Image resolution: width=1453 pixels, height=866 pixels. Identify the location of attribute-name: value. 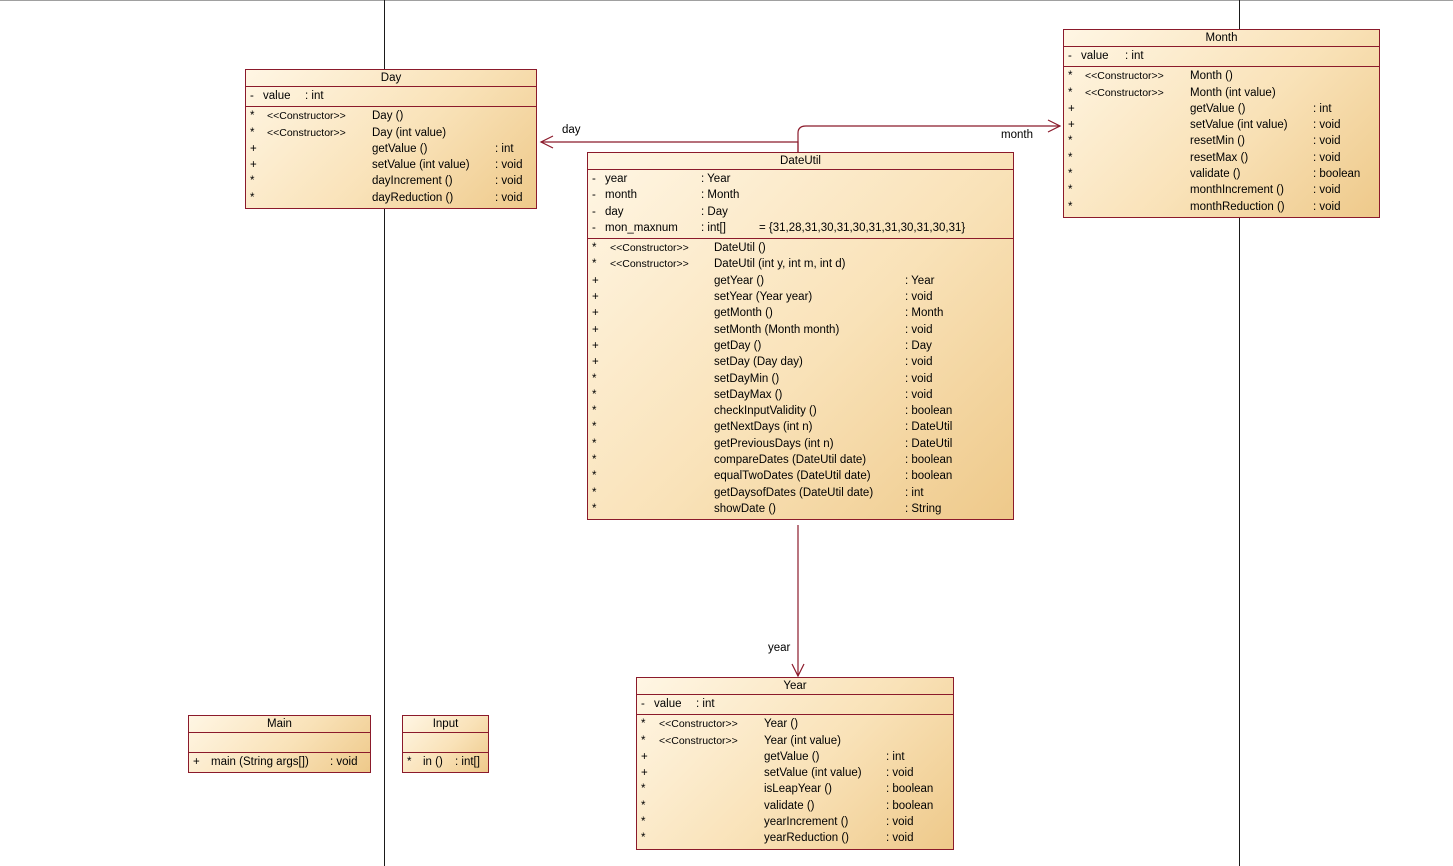
(668, 704).